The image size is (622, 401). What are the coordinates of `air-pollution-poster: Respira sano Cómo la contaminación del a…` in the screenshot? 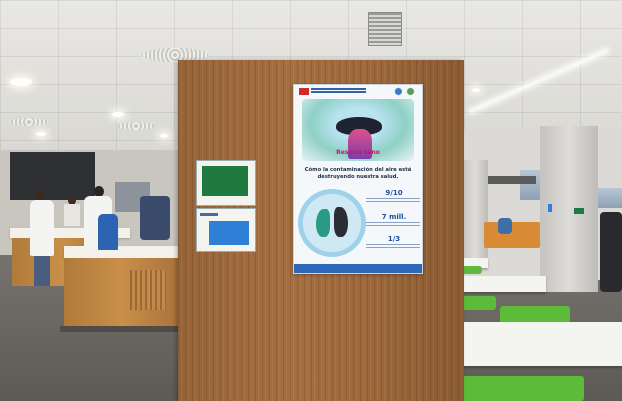 It's located at (358, 179).